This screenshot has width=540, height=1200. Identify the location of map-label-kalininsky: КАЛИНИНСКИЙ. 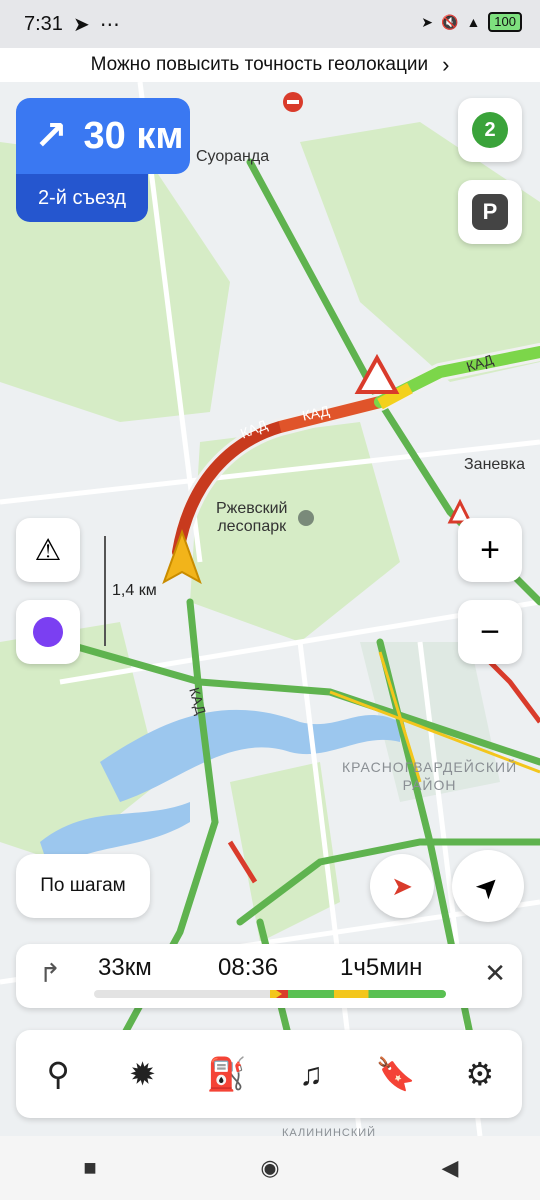
(329, 1131).